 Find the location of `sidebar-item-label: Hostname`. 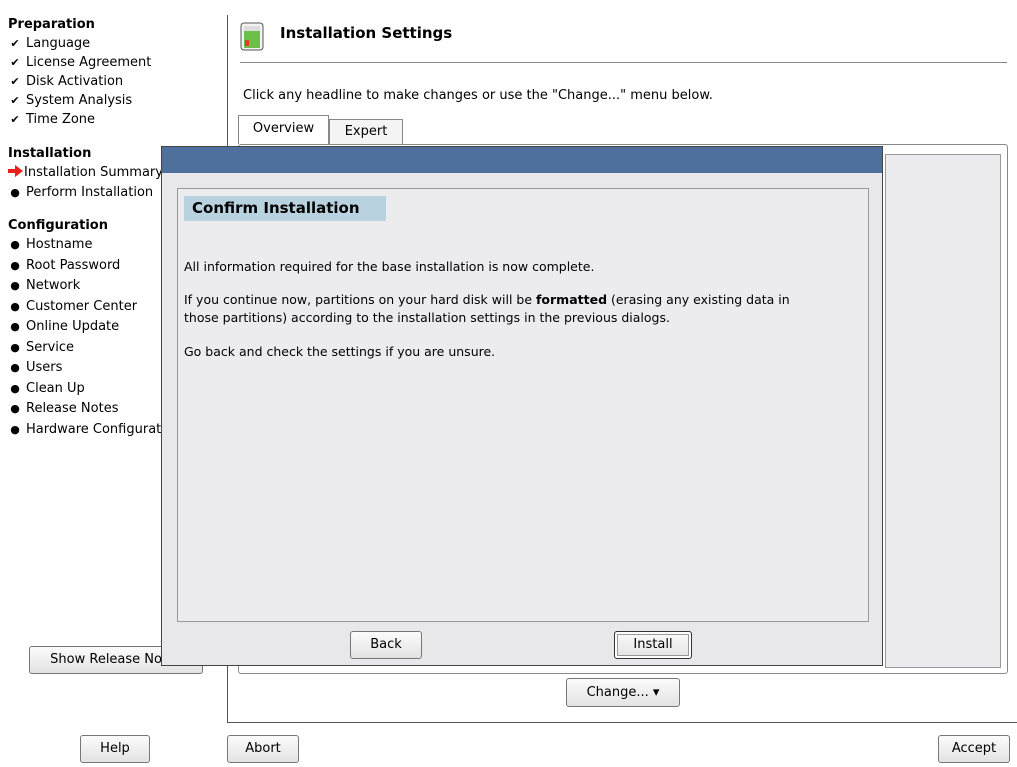

sidebar-item-label: Hostname is located at coordinates (59, 244).